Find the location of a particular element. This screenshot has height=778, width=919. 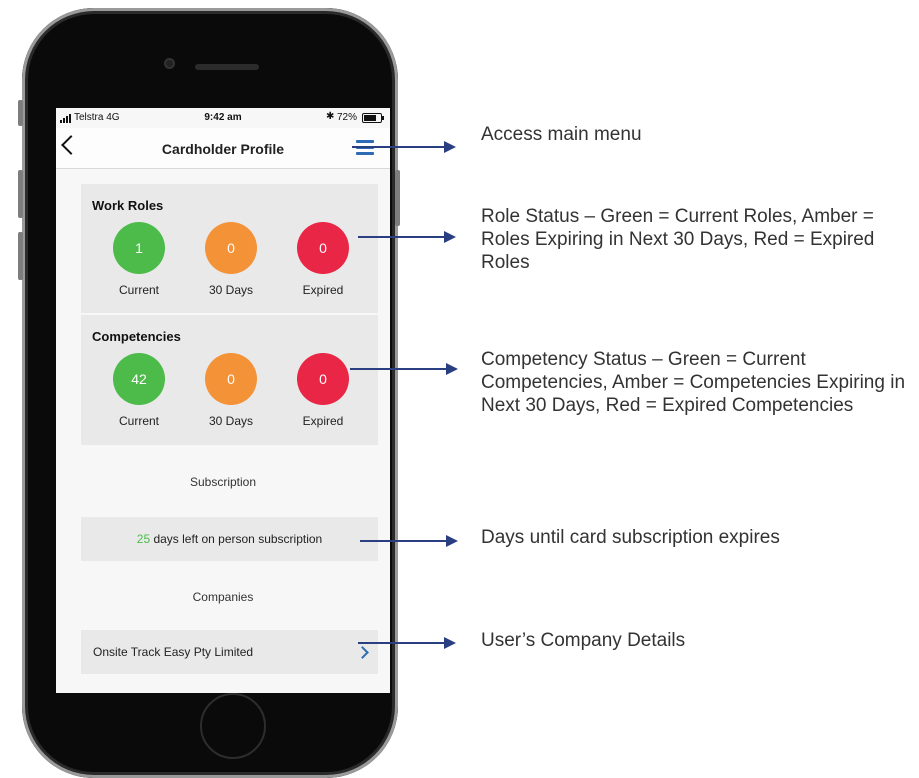

company-list-item: Onsite Track Easy Pty Limited is located at coordinates (229, 652).